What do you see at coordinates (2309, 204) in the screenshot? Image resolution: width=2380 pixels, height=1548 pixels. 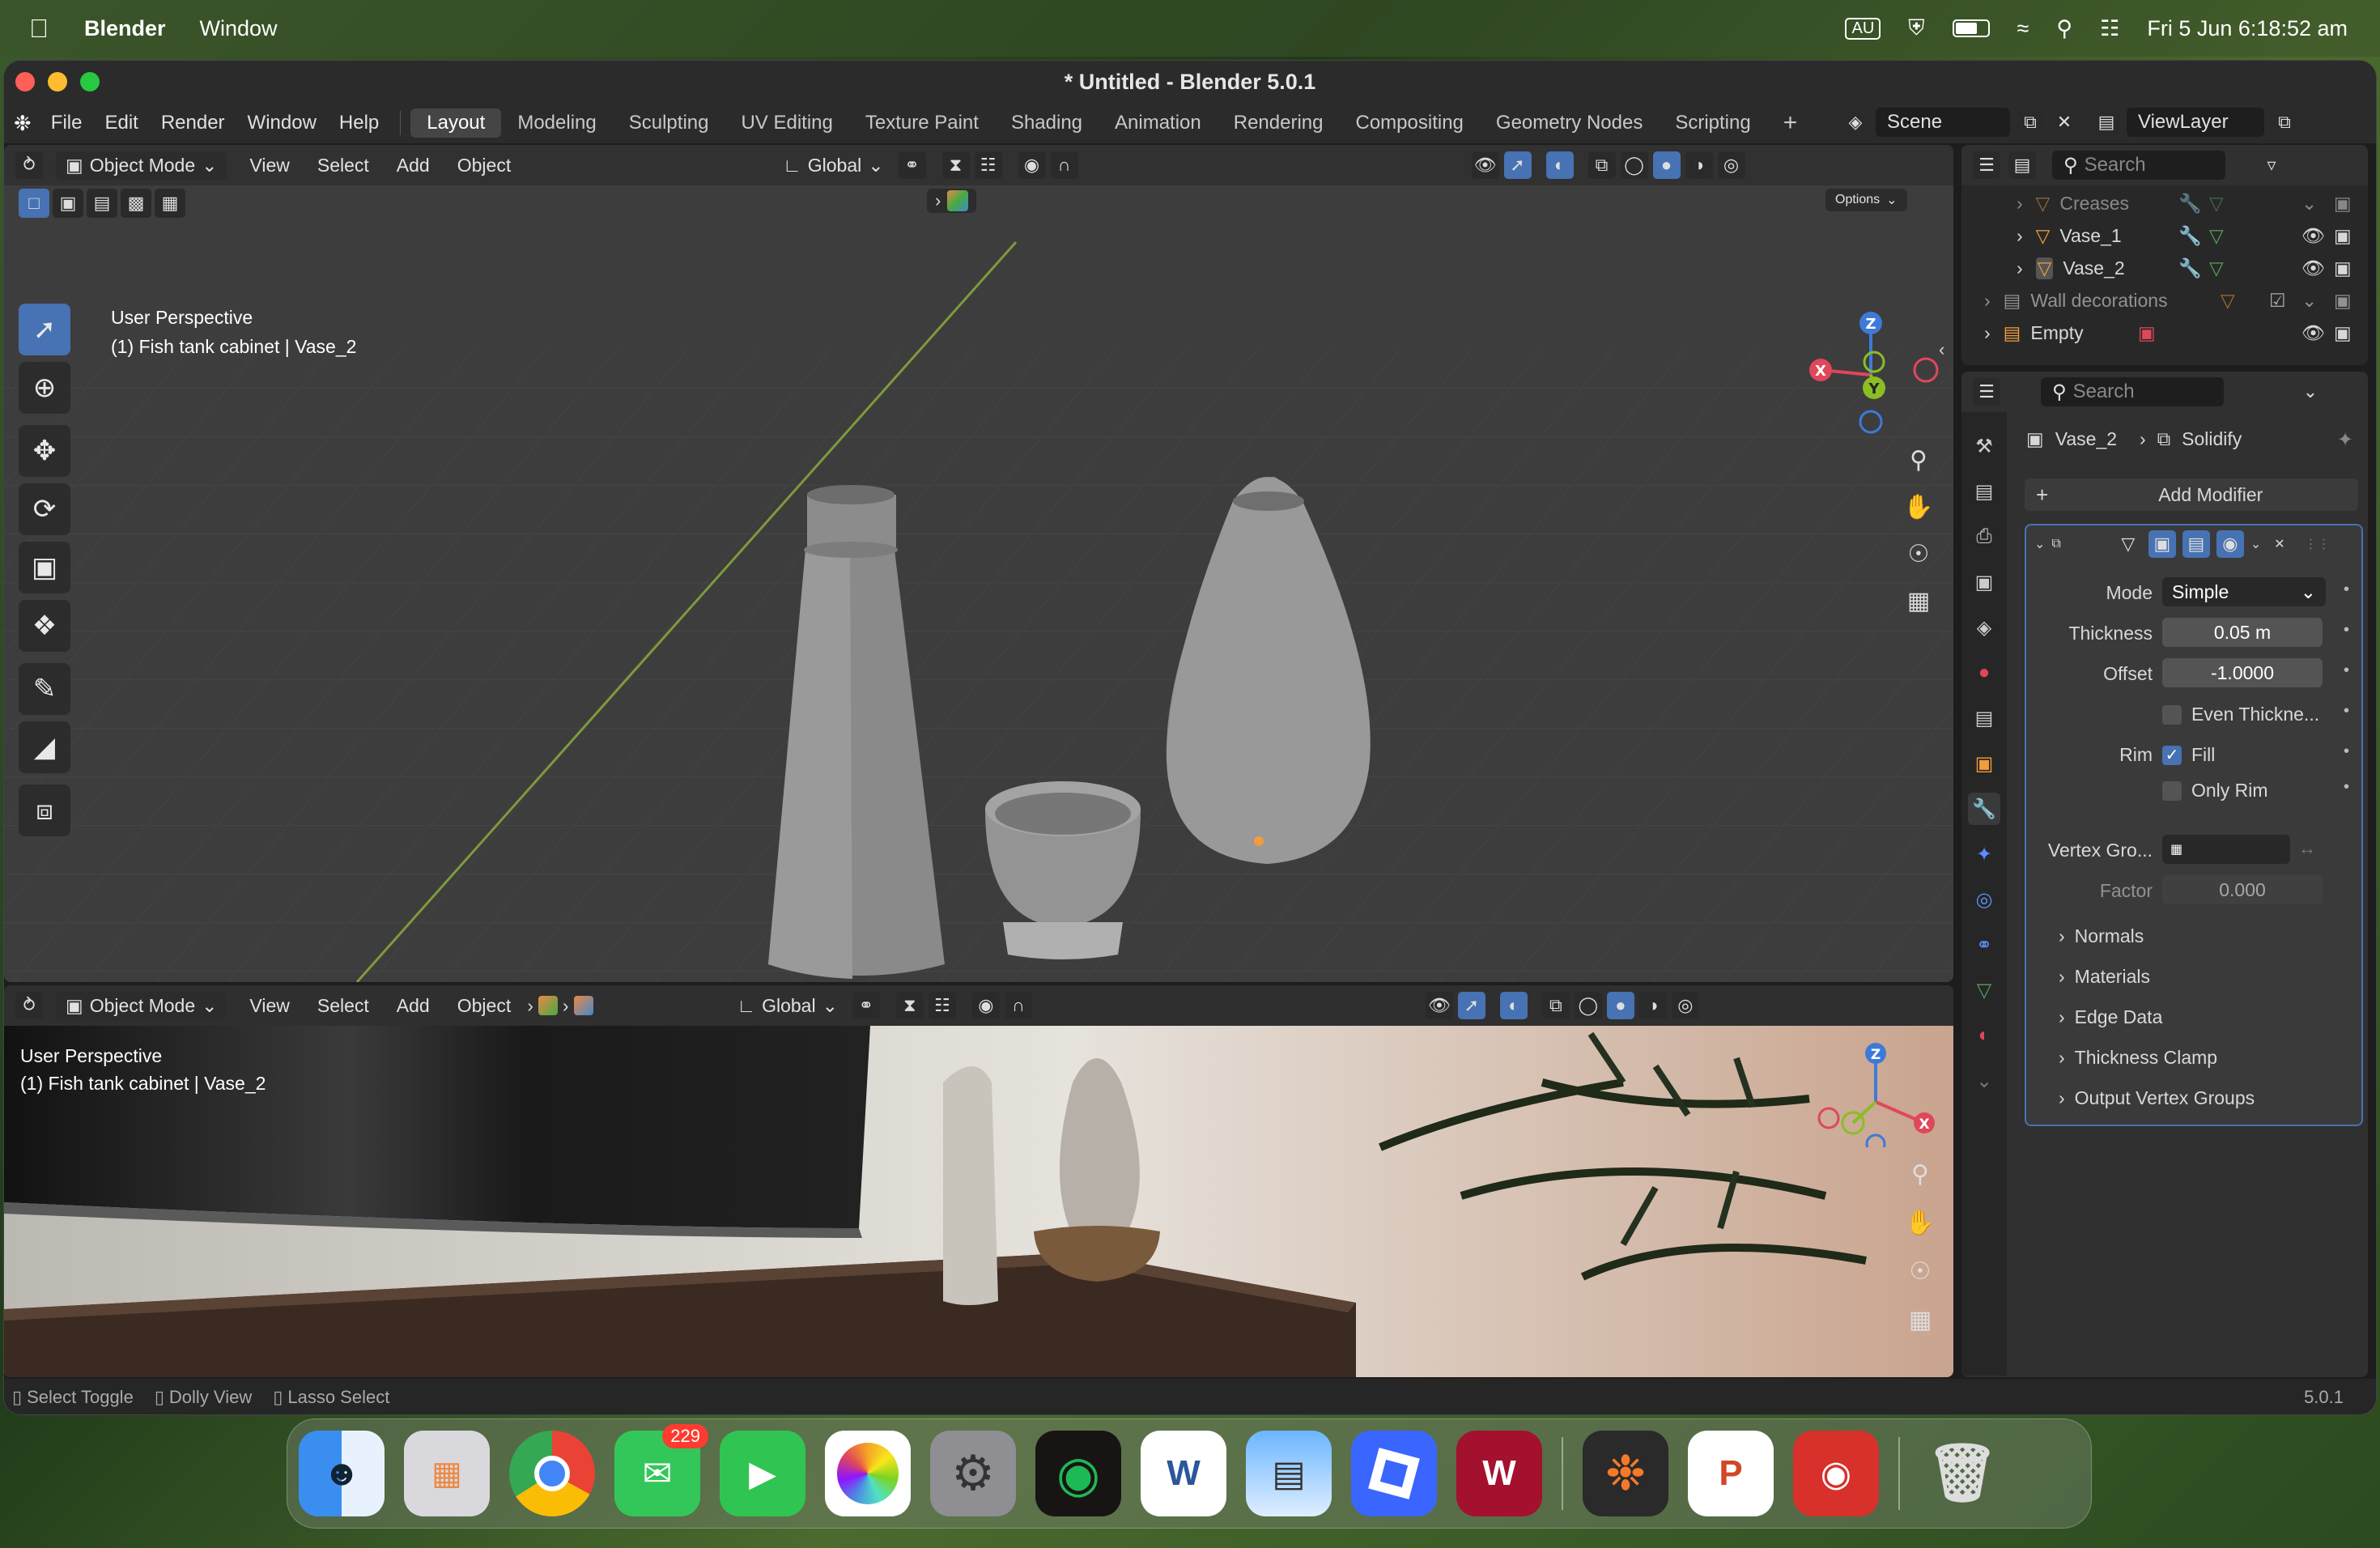 I see `hidden-eye-icon: ⌄` at bounding box center [2309, 204].